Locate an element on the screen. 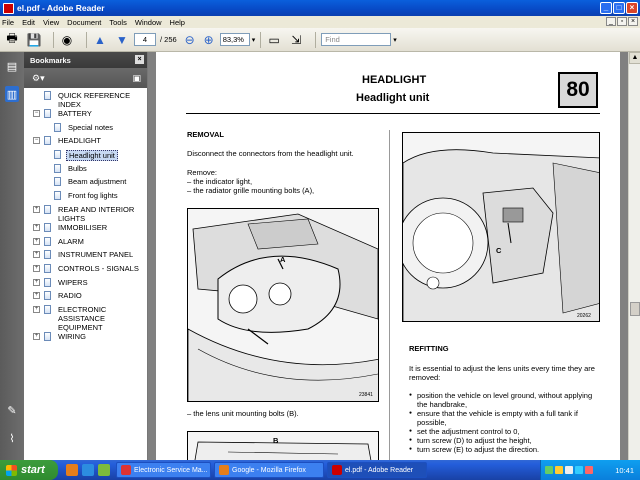  close-button: × is located at coordinates (632, 8).